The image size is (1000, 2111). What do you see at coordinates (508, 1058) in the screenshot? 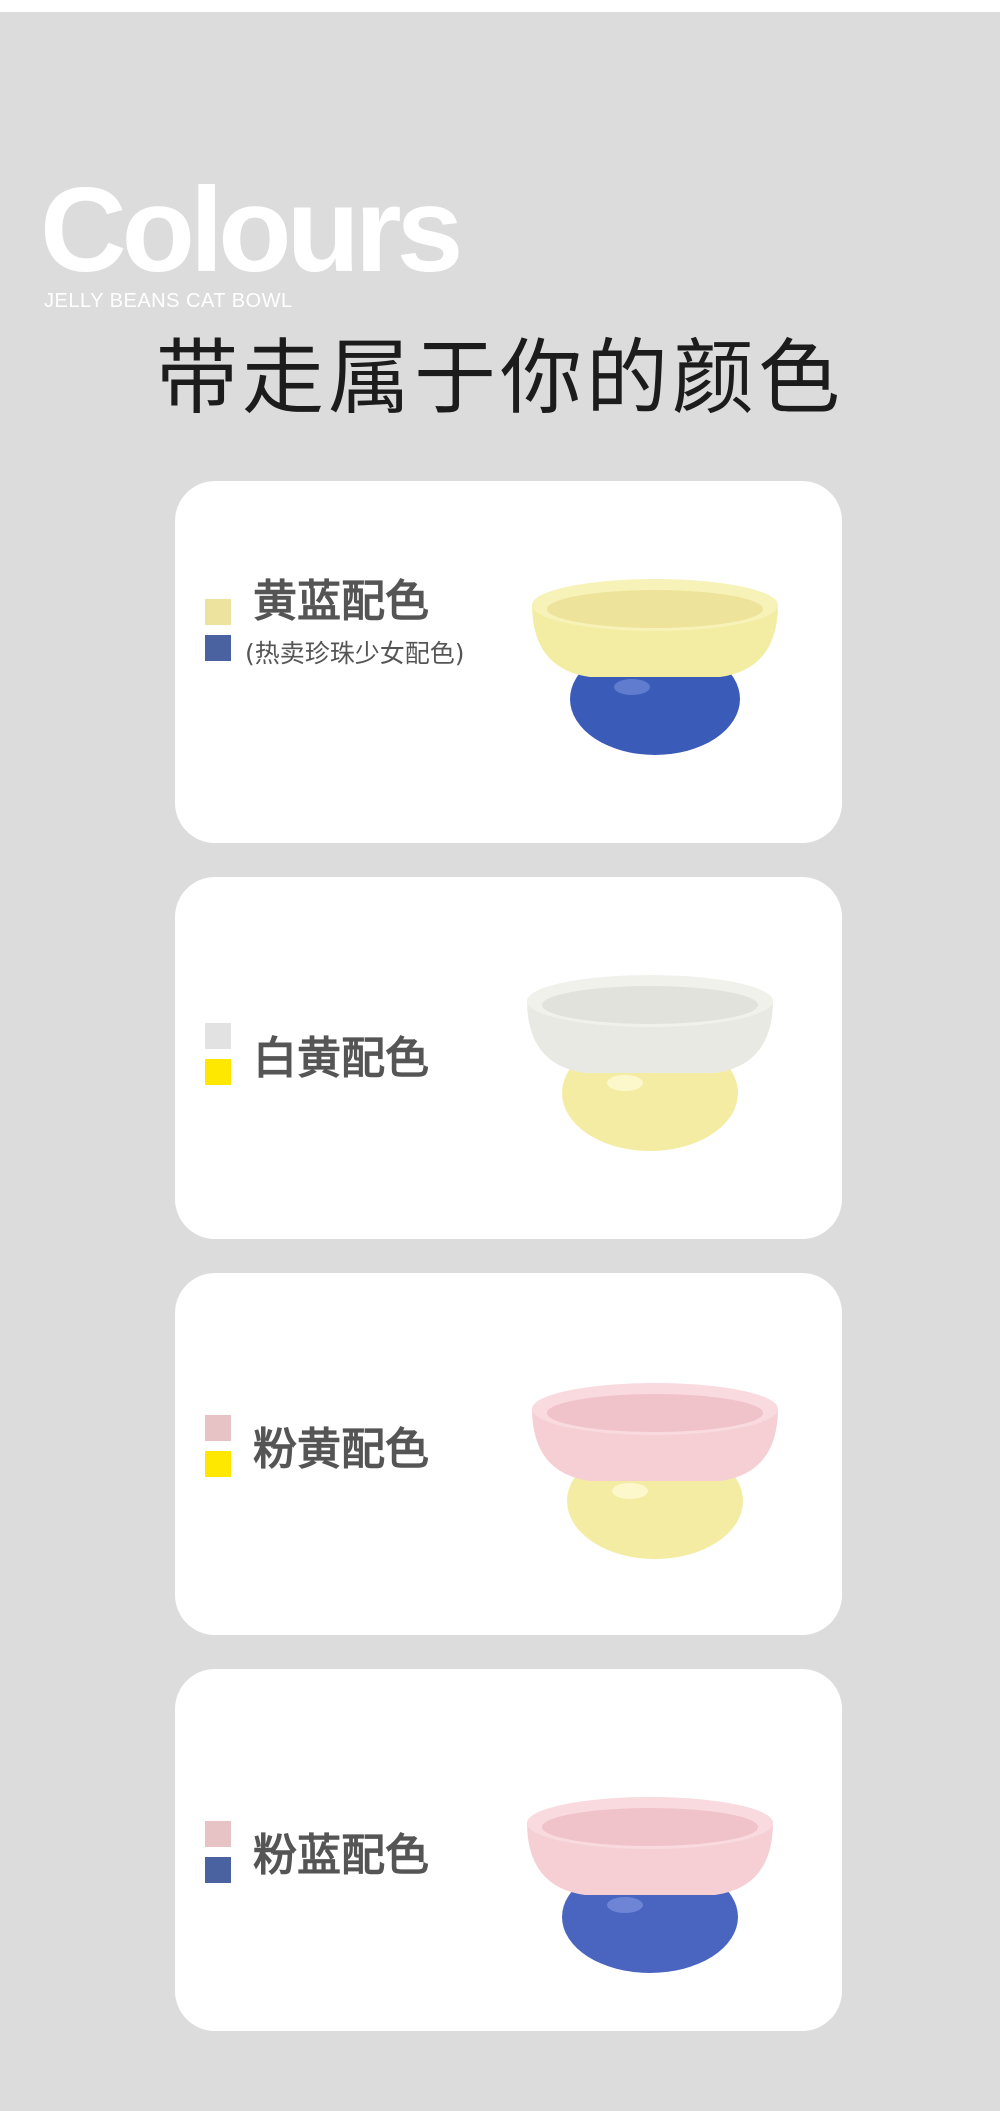
I see `color-card-white-yellow: 白黄配色` at bounding box center [508, 1058].